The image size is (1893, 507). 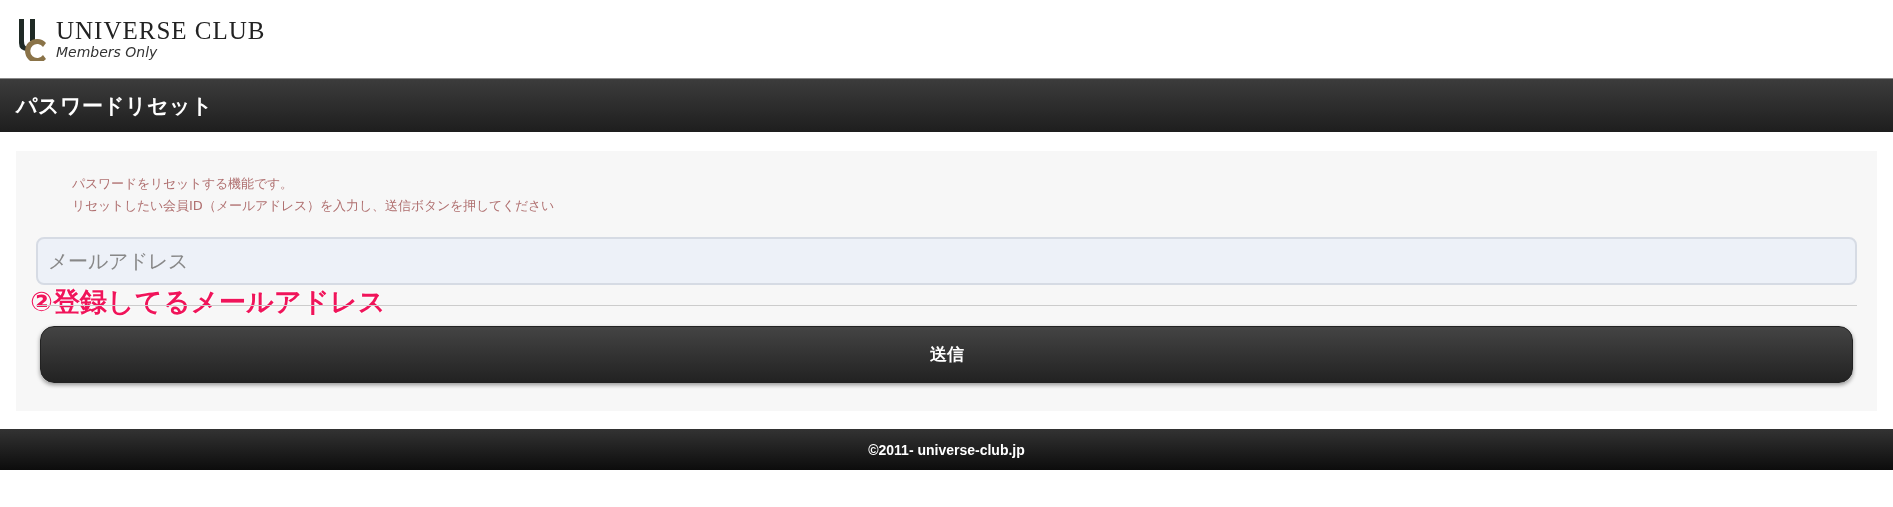 I want to click on logo-subtitle: Members Only, so click(x=107, y=52).